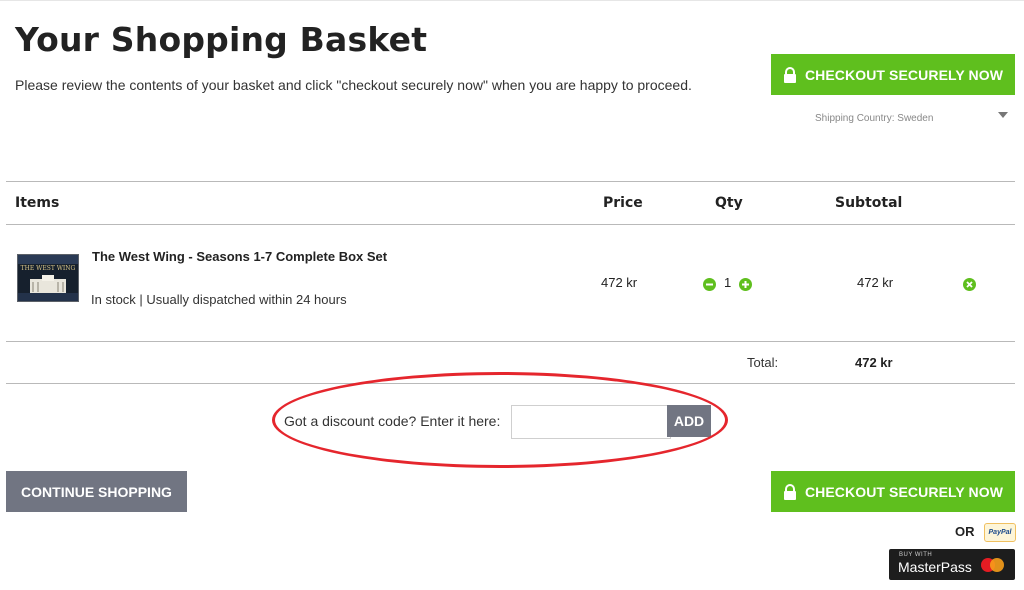 The width and height of the screenshot is (1024, 590). I want to click on masterpass-label: MasterPass, so click(935, 567).